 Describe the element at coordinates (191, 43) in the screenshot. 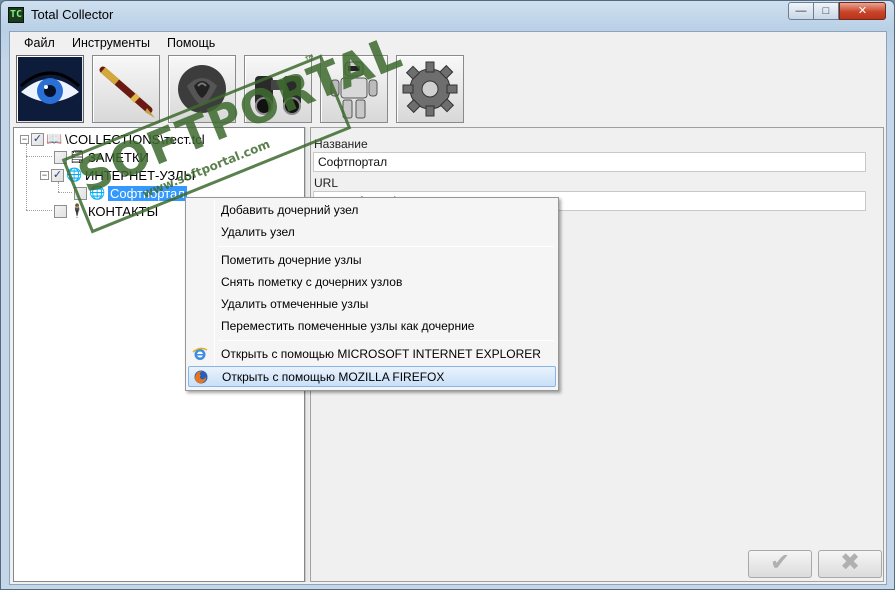

I see `menu-help: Помощь` at that location.